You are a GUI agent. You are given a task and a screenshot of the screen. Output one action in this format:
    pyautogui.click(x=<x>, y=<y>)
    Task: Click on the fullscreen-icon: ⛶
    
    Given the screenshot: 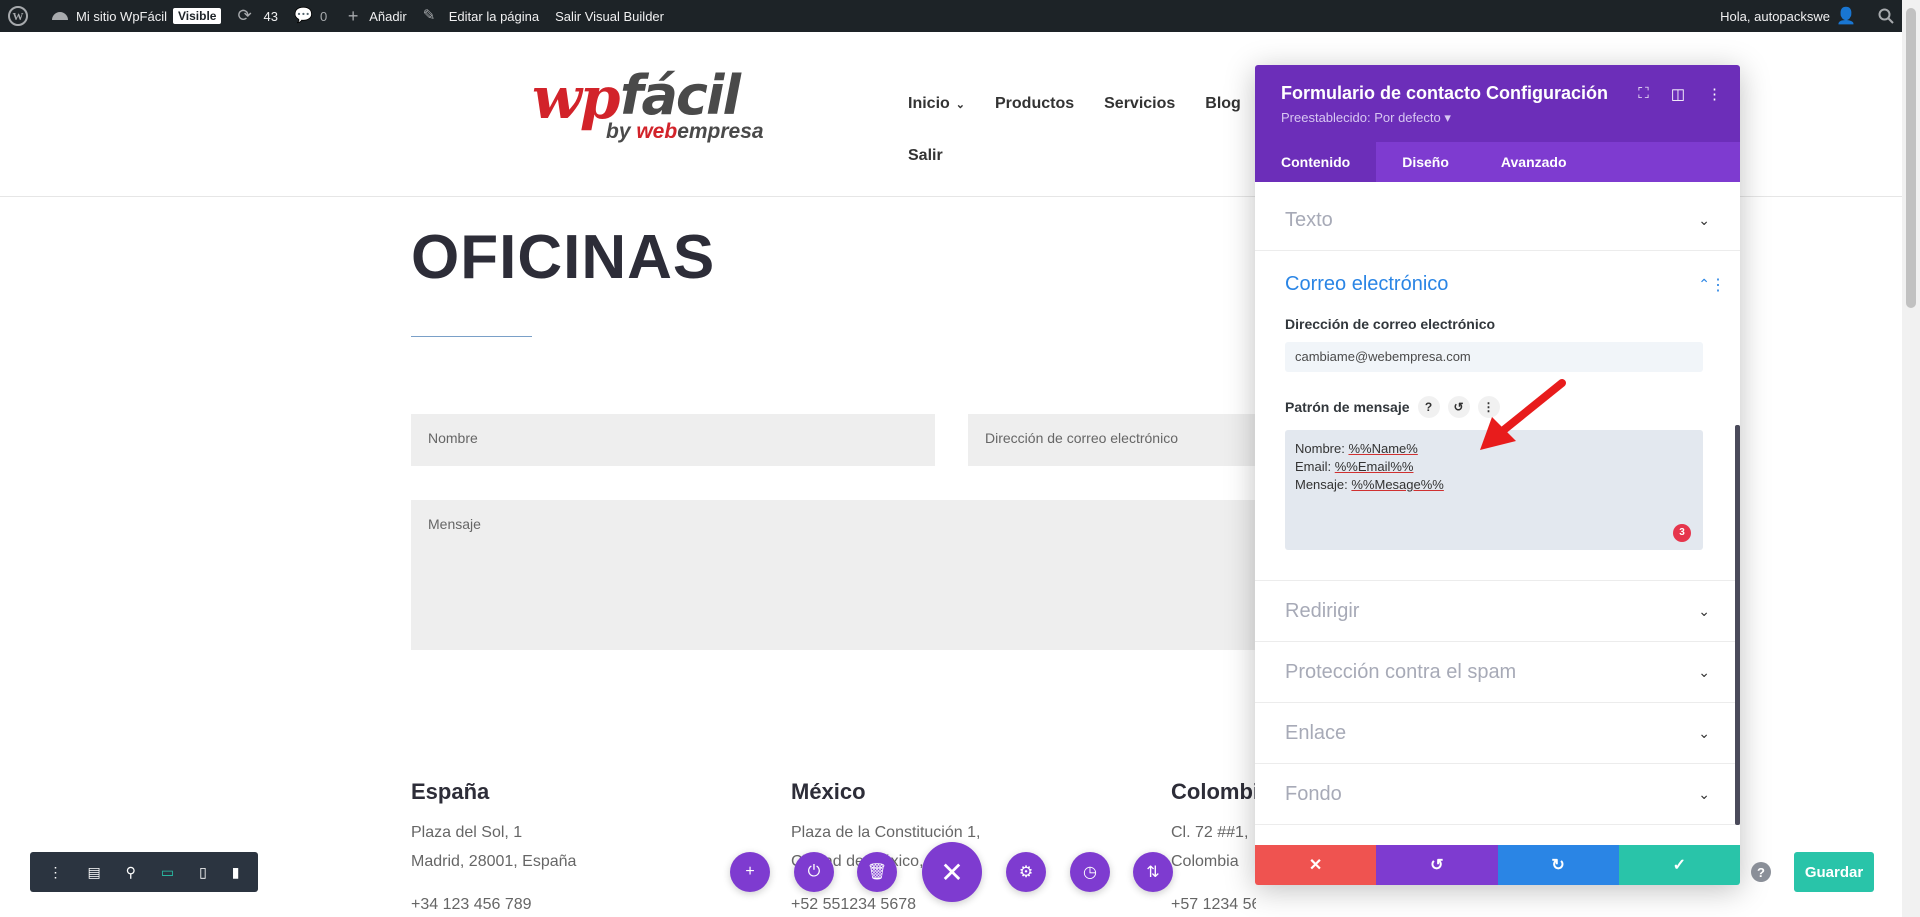 What is the action you would take?
    pyautogui.click(x=1643, y=94)
    